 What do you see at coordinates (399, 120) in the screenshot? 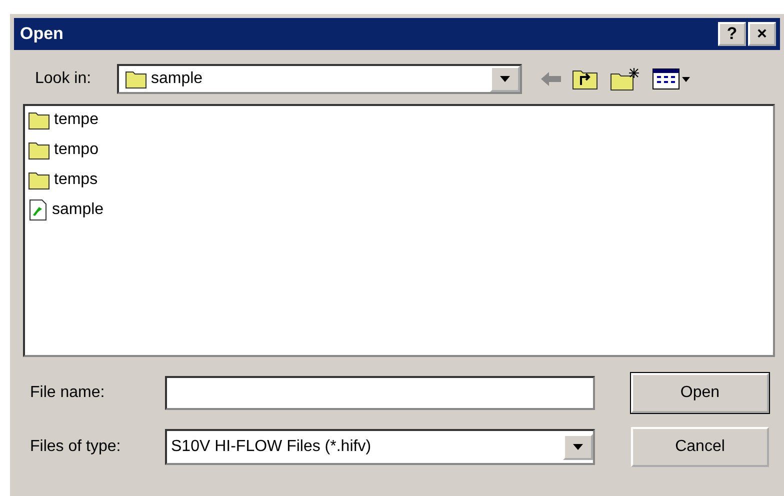
I see `file-item: tempe` at bounding box center [399, 120].